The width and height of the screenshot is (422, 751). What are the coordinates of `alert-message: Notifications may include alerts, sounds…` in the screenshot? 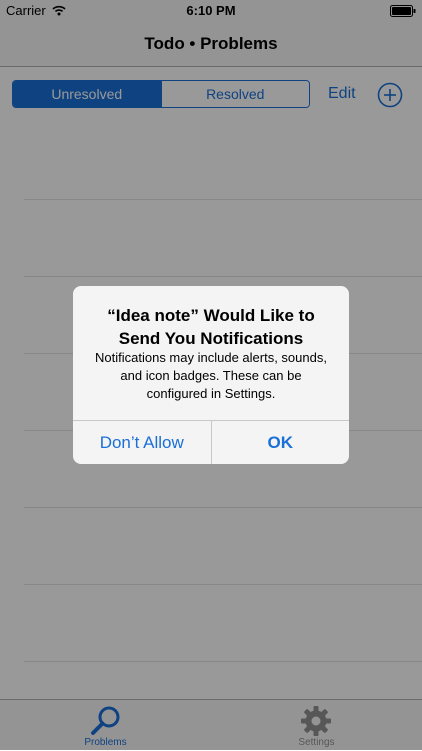 It's located at (211, 375).